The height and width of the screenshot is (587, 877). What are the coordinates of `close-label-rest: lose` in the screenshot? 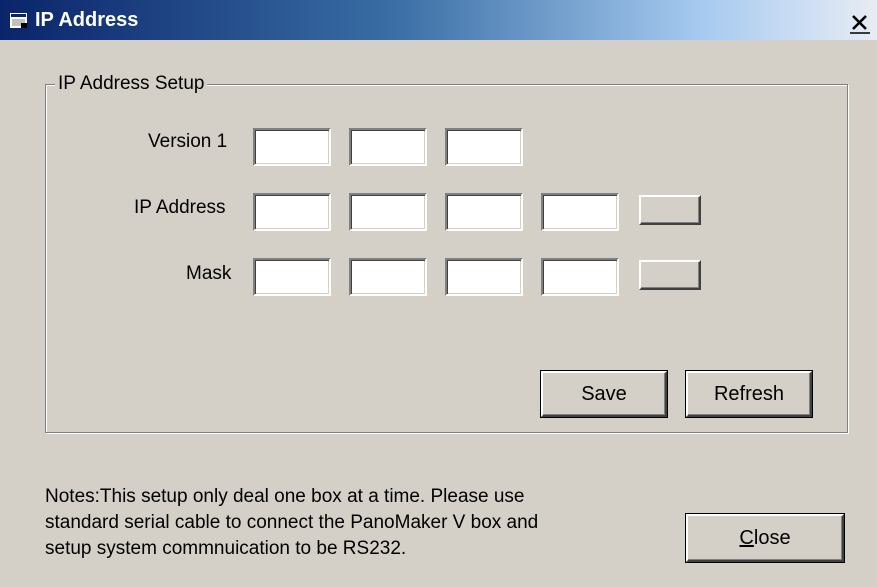 It's located at (772, 537).